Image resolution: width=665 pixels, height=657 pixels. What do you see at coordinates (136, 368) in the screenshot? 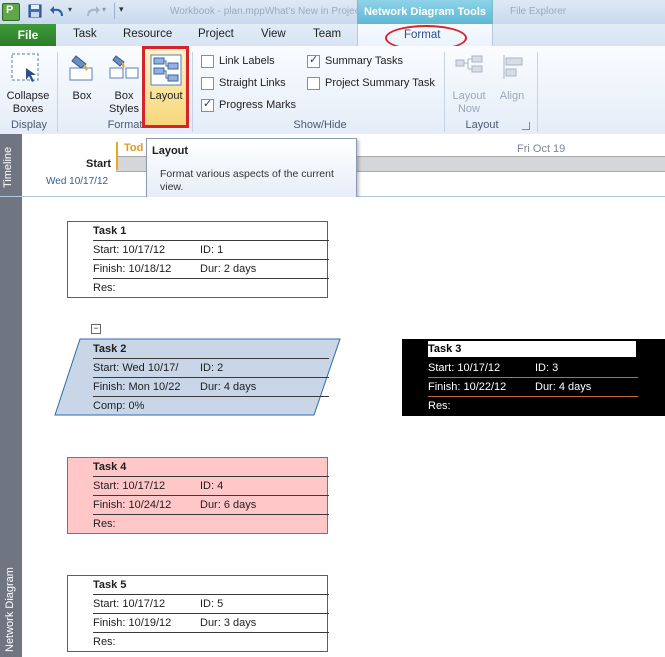
I see `task-start: Start: Wed 10/17/` at bounding box center [136, 368].